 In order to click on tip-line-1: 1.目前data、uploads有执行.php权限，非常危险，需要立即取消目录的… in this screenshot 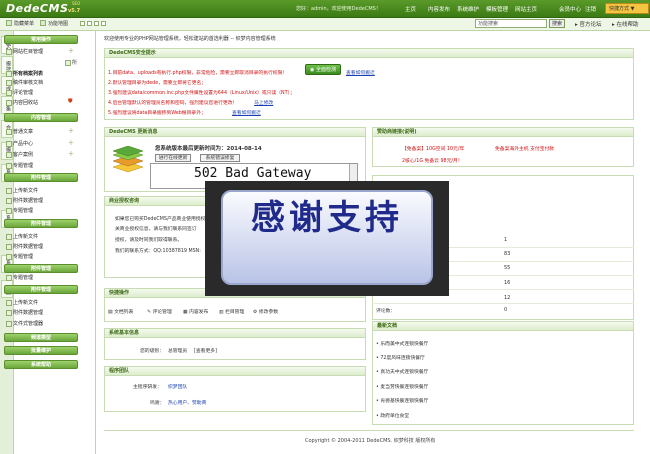, I will do `click(198, 73)`.